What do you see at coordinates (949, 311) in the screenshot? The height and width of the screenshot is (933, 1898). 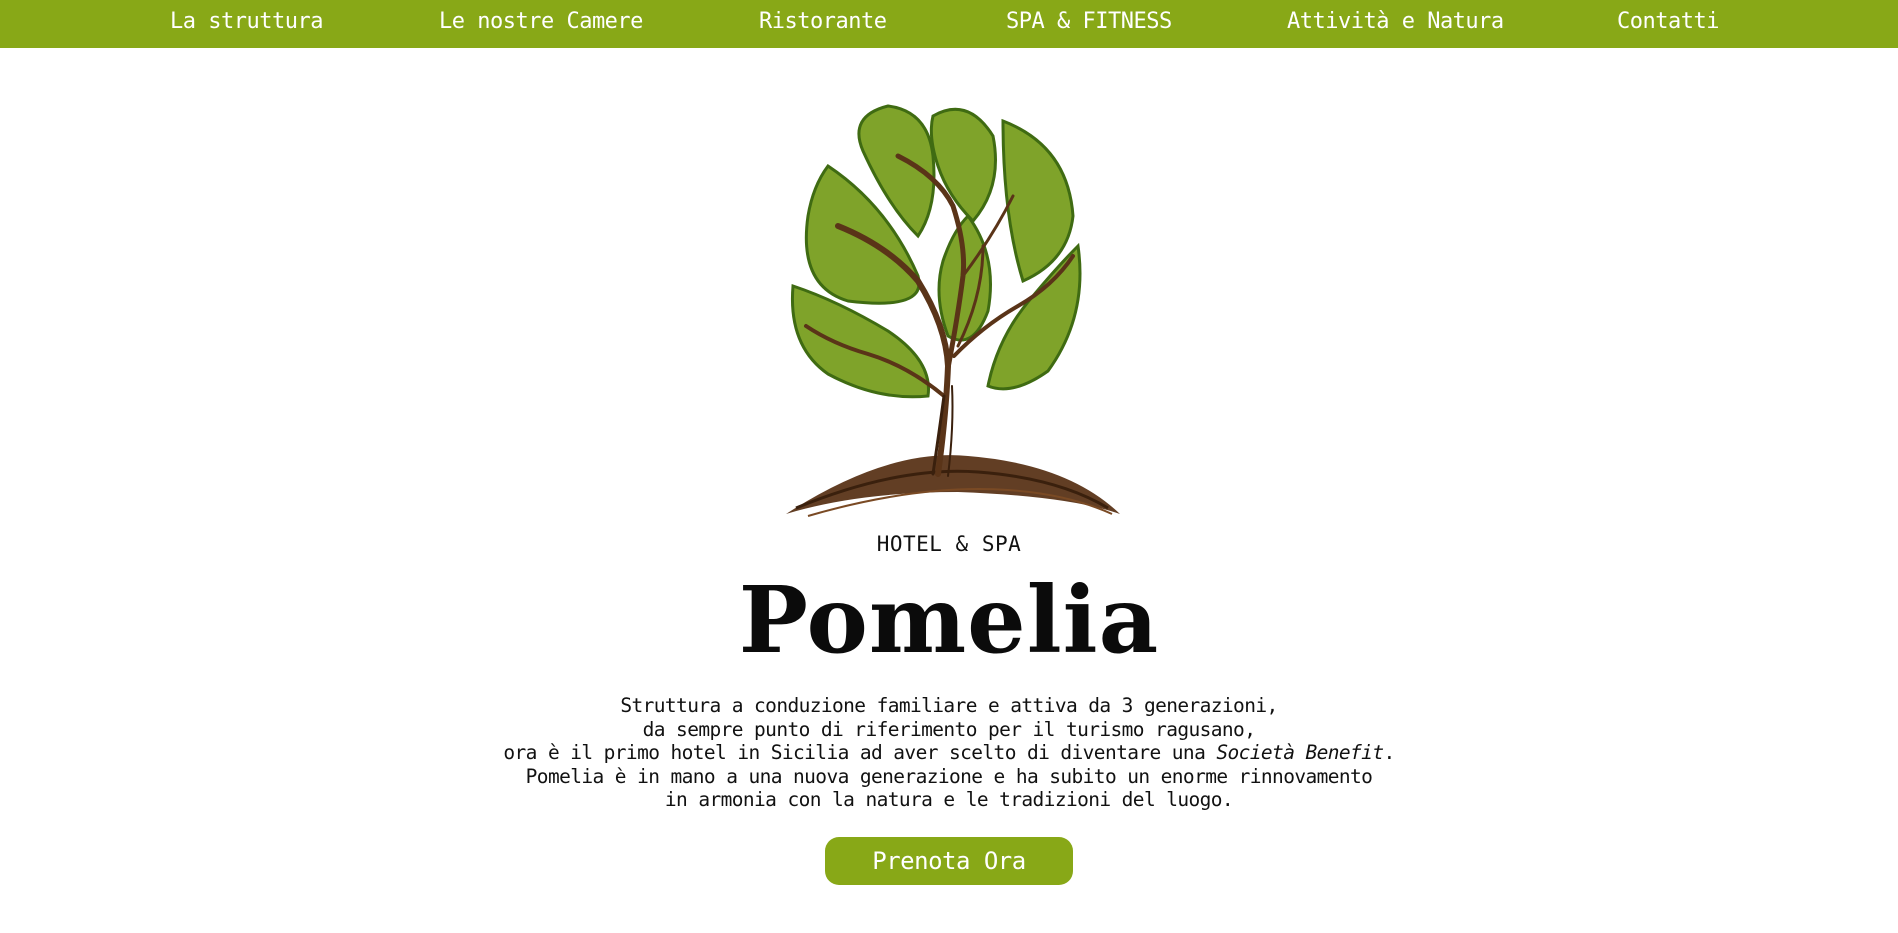 I see `tree-logo-icon` at bounding box center [949, 311].